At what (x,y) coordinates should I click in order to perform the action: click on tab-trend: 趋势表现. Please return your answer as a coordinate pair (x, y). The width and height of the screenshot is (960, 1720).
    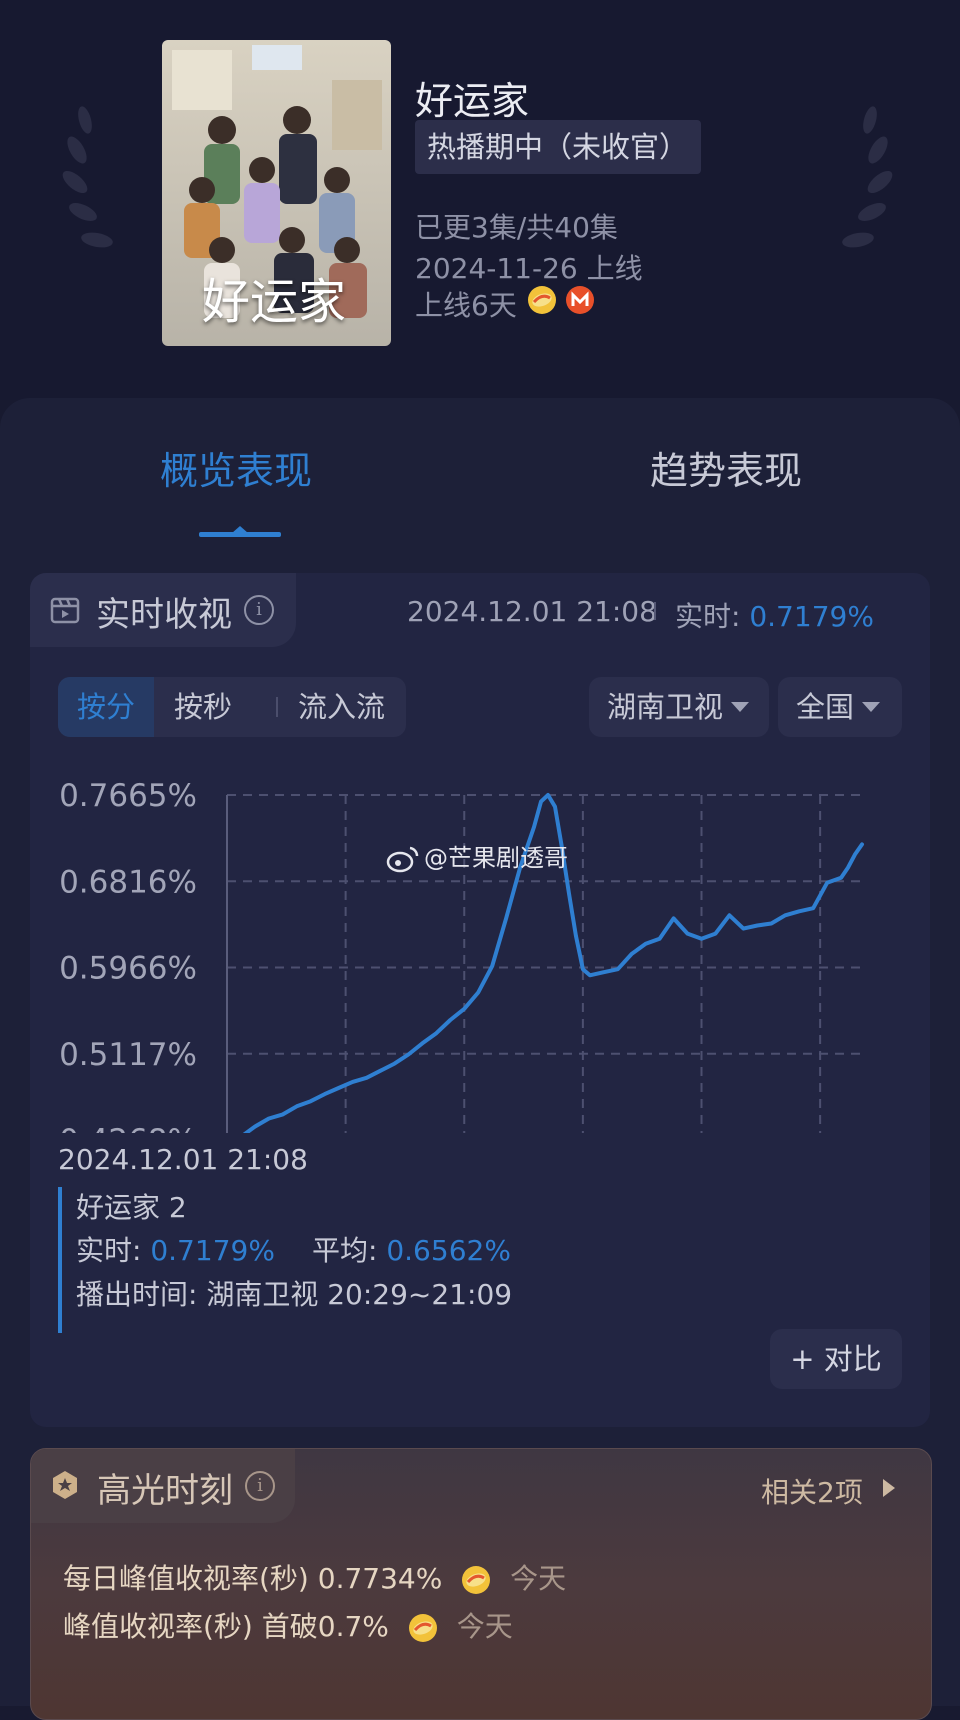
    Looking at the image, I should click on (726, 467).